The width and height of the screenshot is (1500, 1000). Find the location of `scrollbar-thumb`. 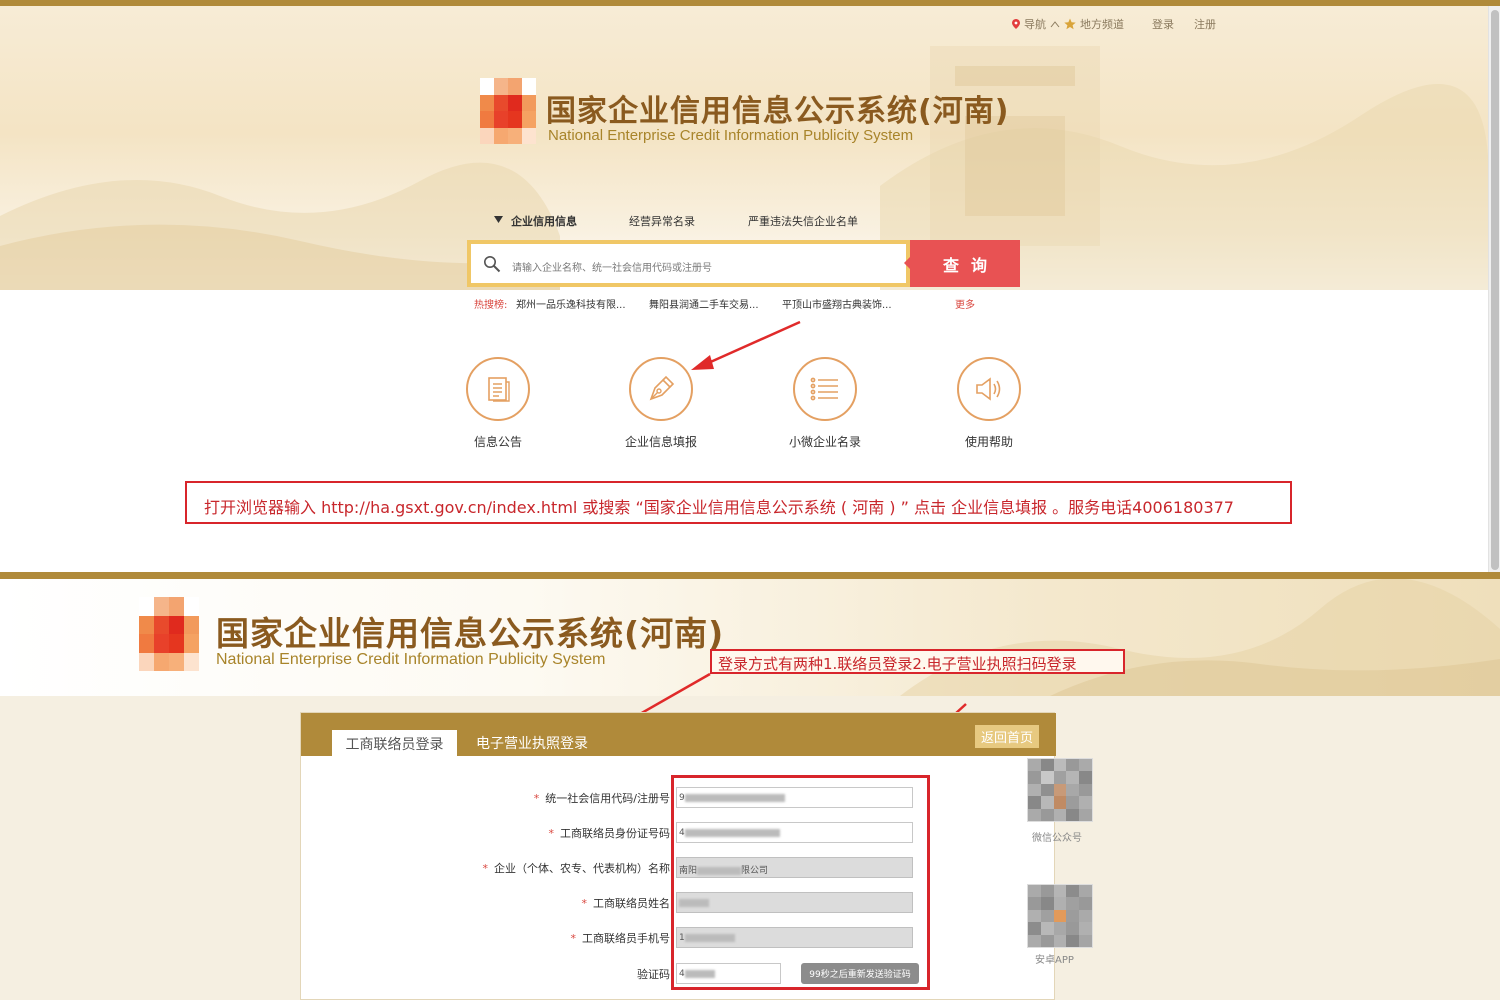

scrollbar-thumb is located at coordinates (1495, 290).